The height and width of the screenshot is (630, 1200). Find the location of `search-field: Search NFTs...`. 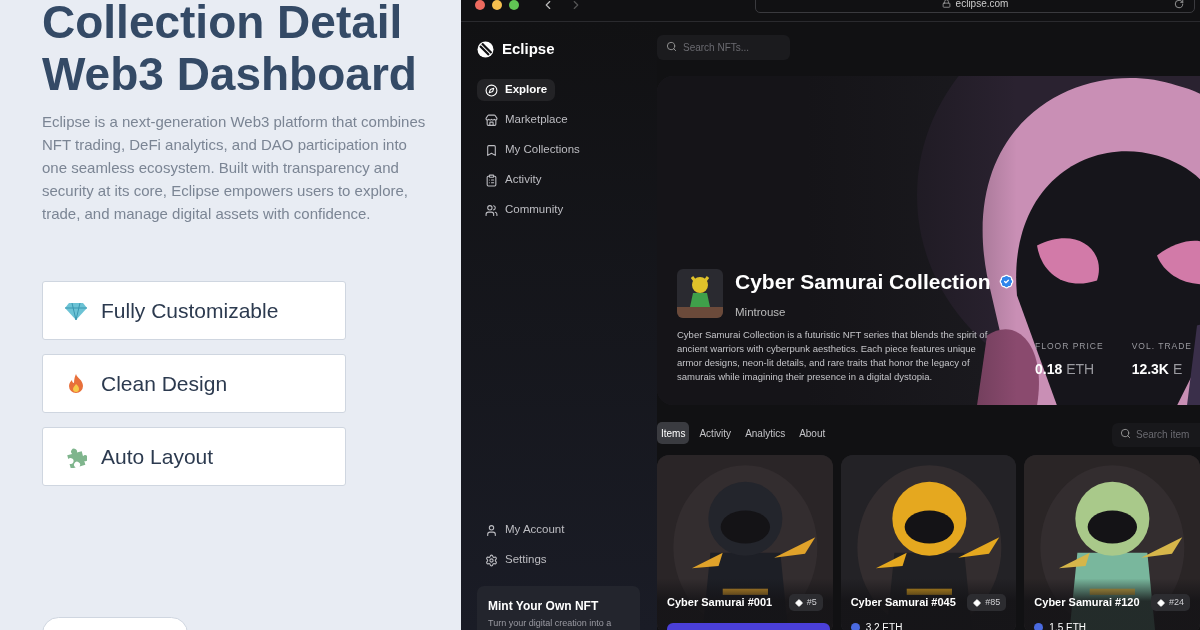

search-field: Search NFTs... is located at coordinates (723, 47).